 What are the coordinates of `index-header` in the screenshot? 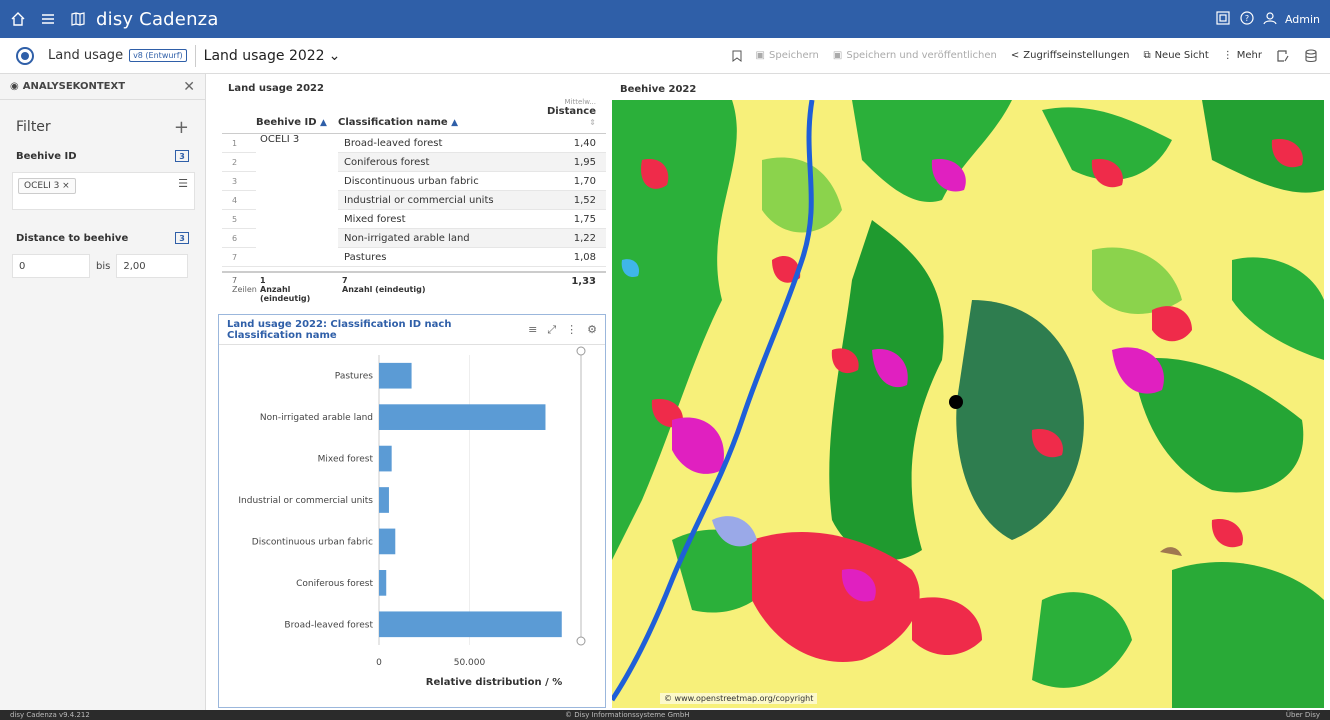 It's located at (239, 116).